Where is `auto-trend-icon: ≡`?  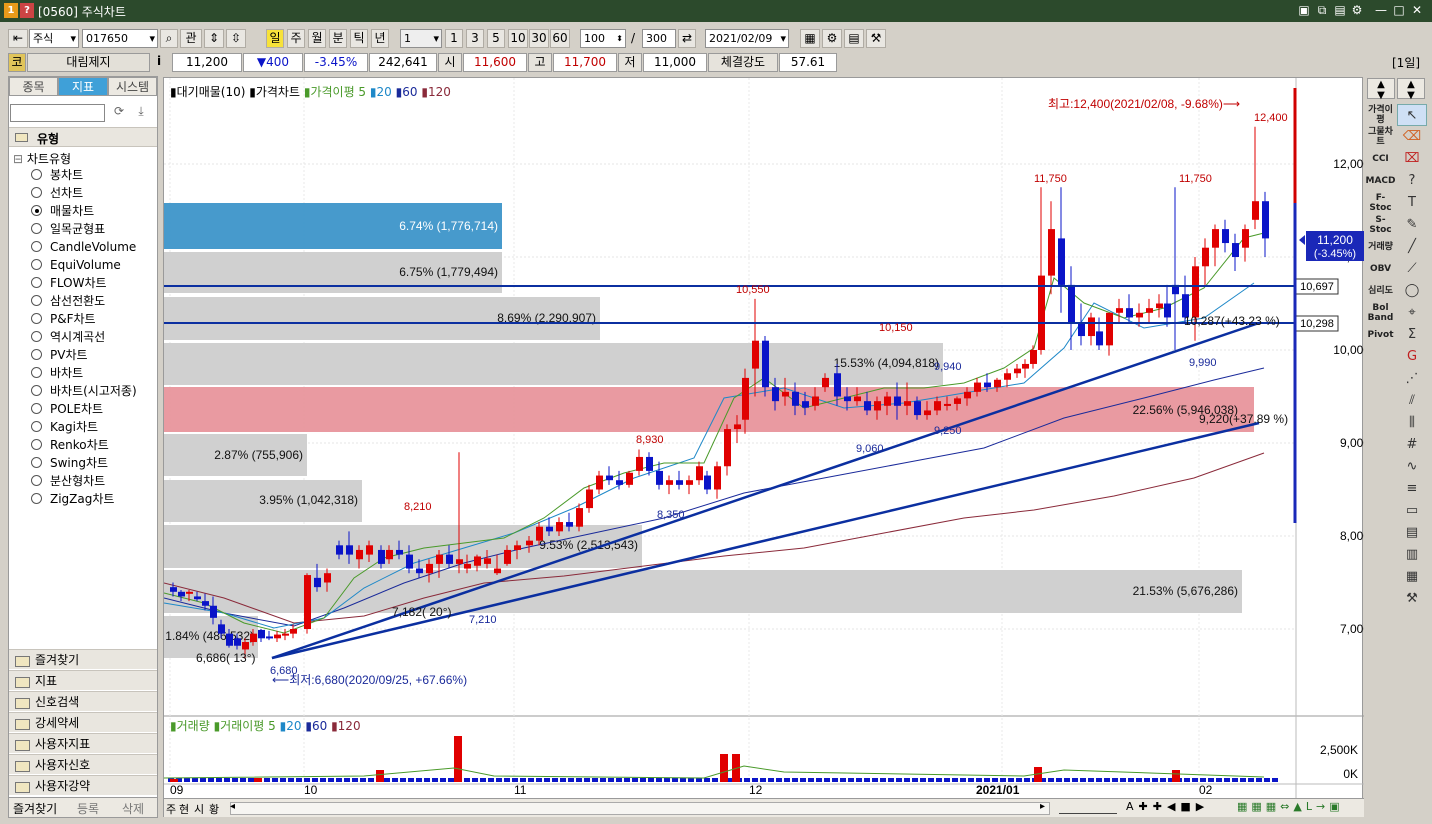 auto-trend-icon: ≡ is located at coordinates (1412, 489).